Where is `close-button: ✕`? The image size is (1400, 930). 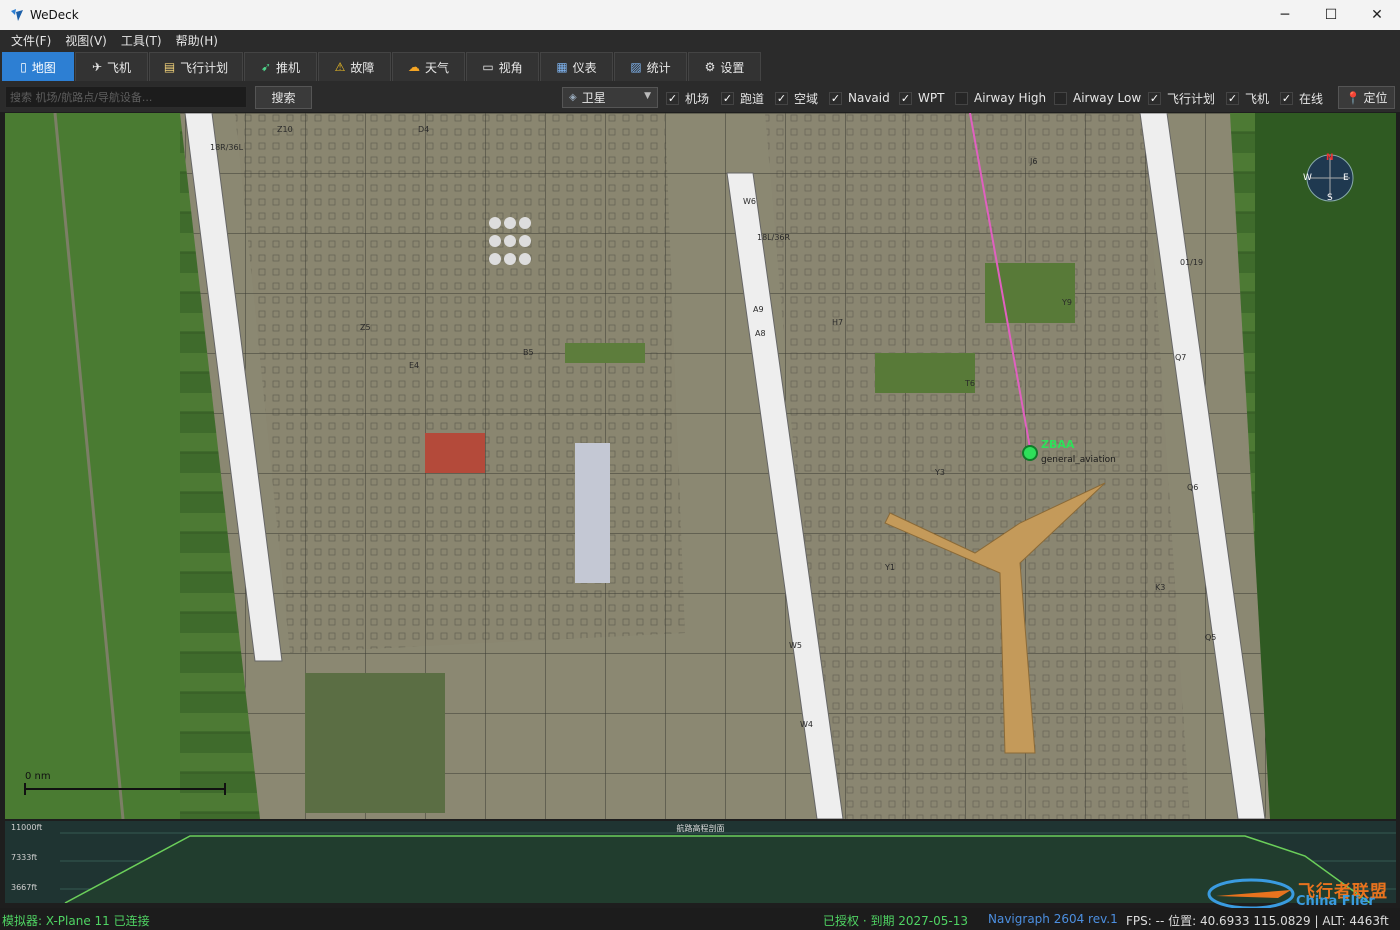
close-button: ✕ is located at coordinates (1377, 15).